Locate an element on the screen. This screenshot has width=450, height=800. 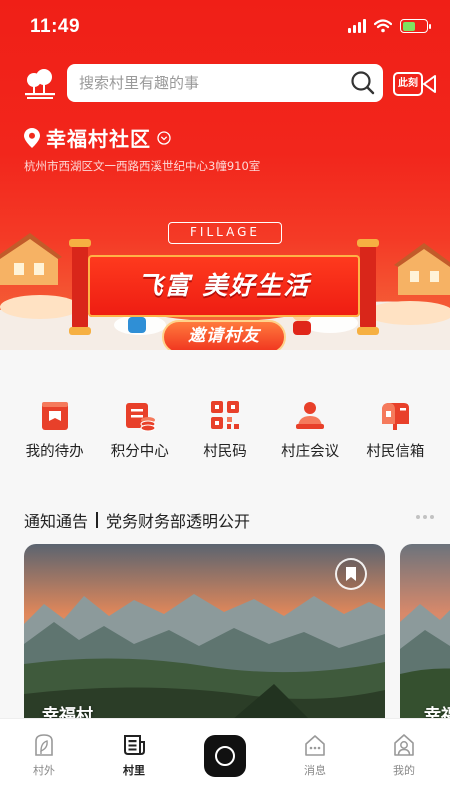
live-now-button: 此刻 is located at coordinates (415, 84).